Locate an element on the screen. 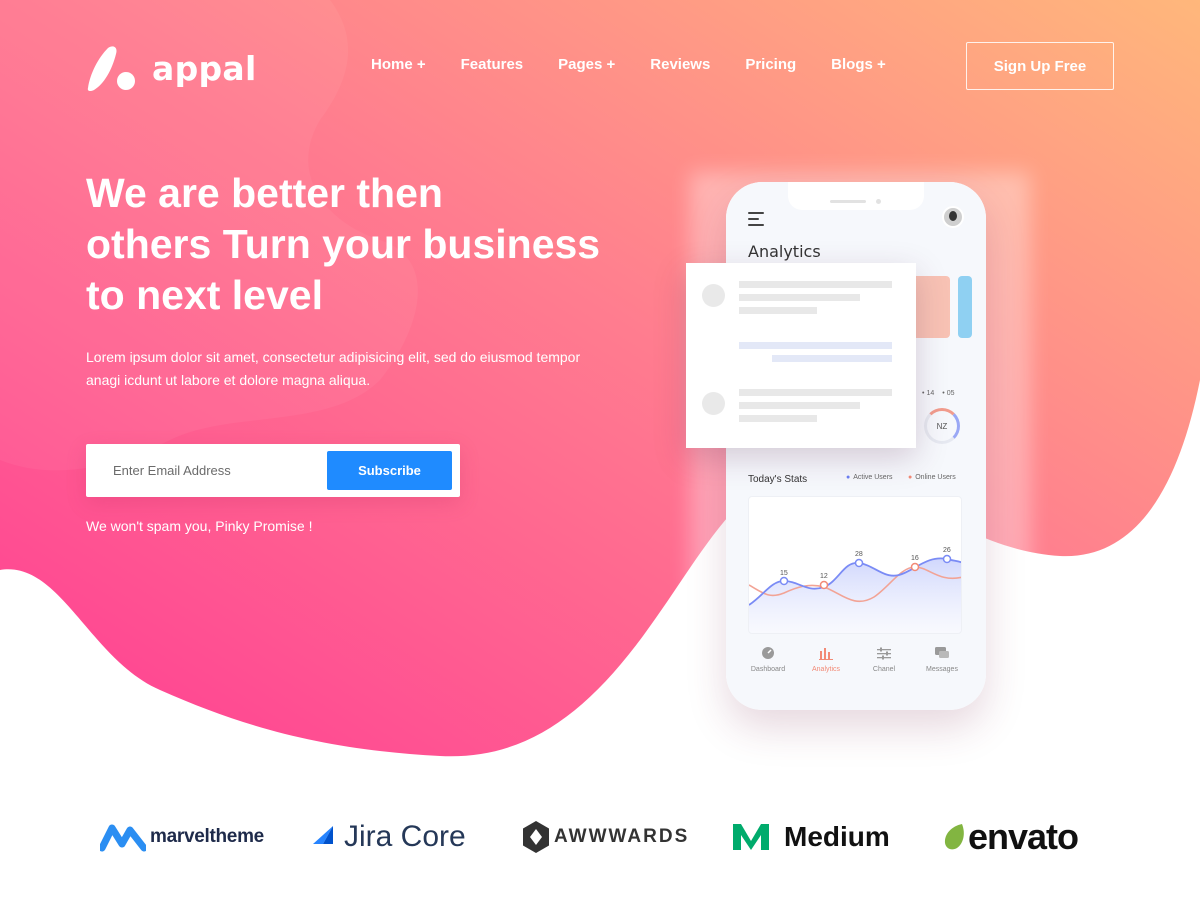  tab-chanel: Chanel is located at coordinates (884, 662).